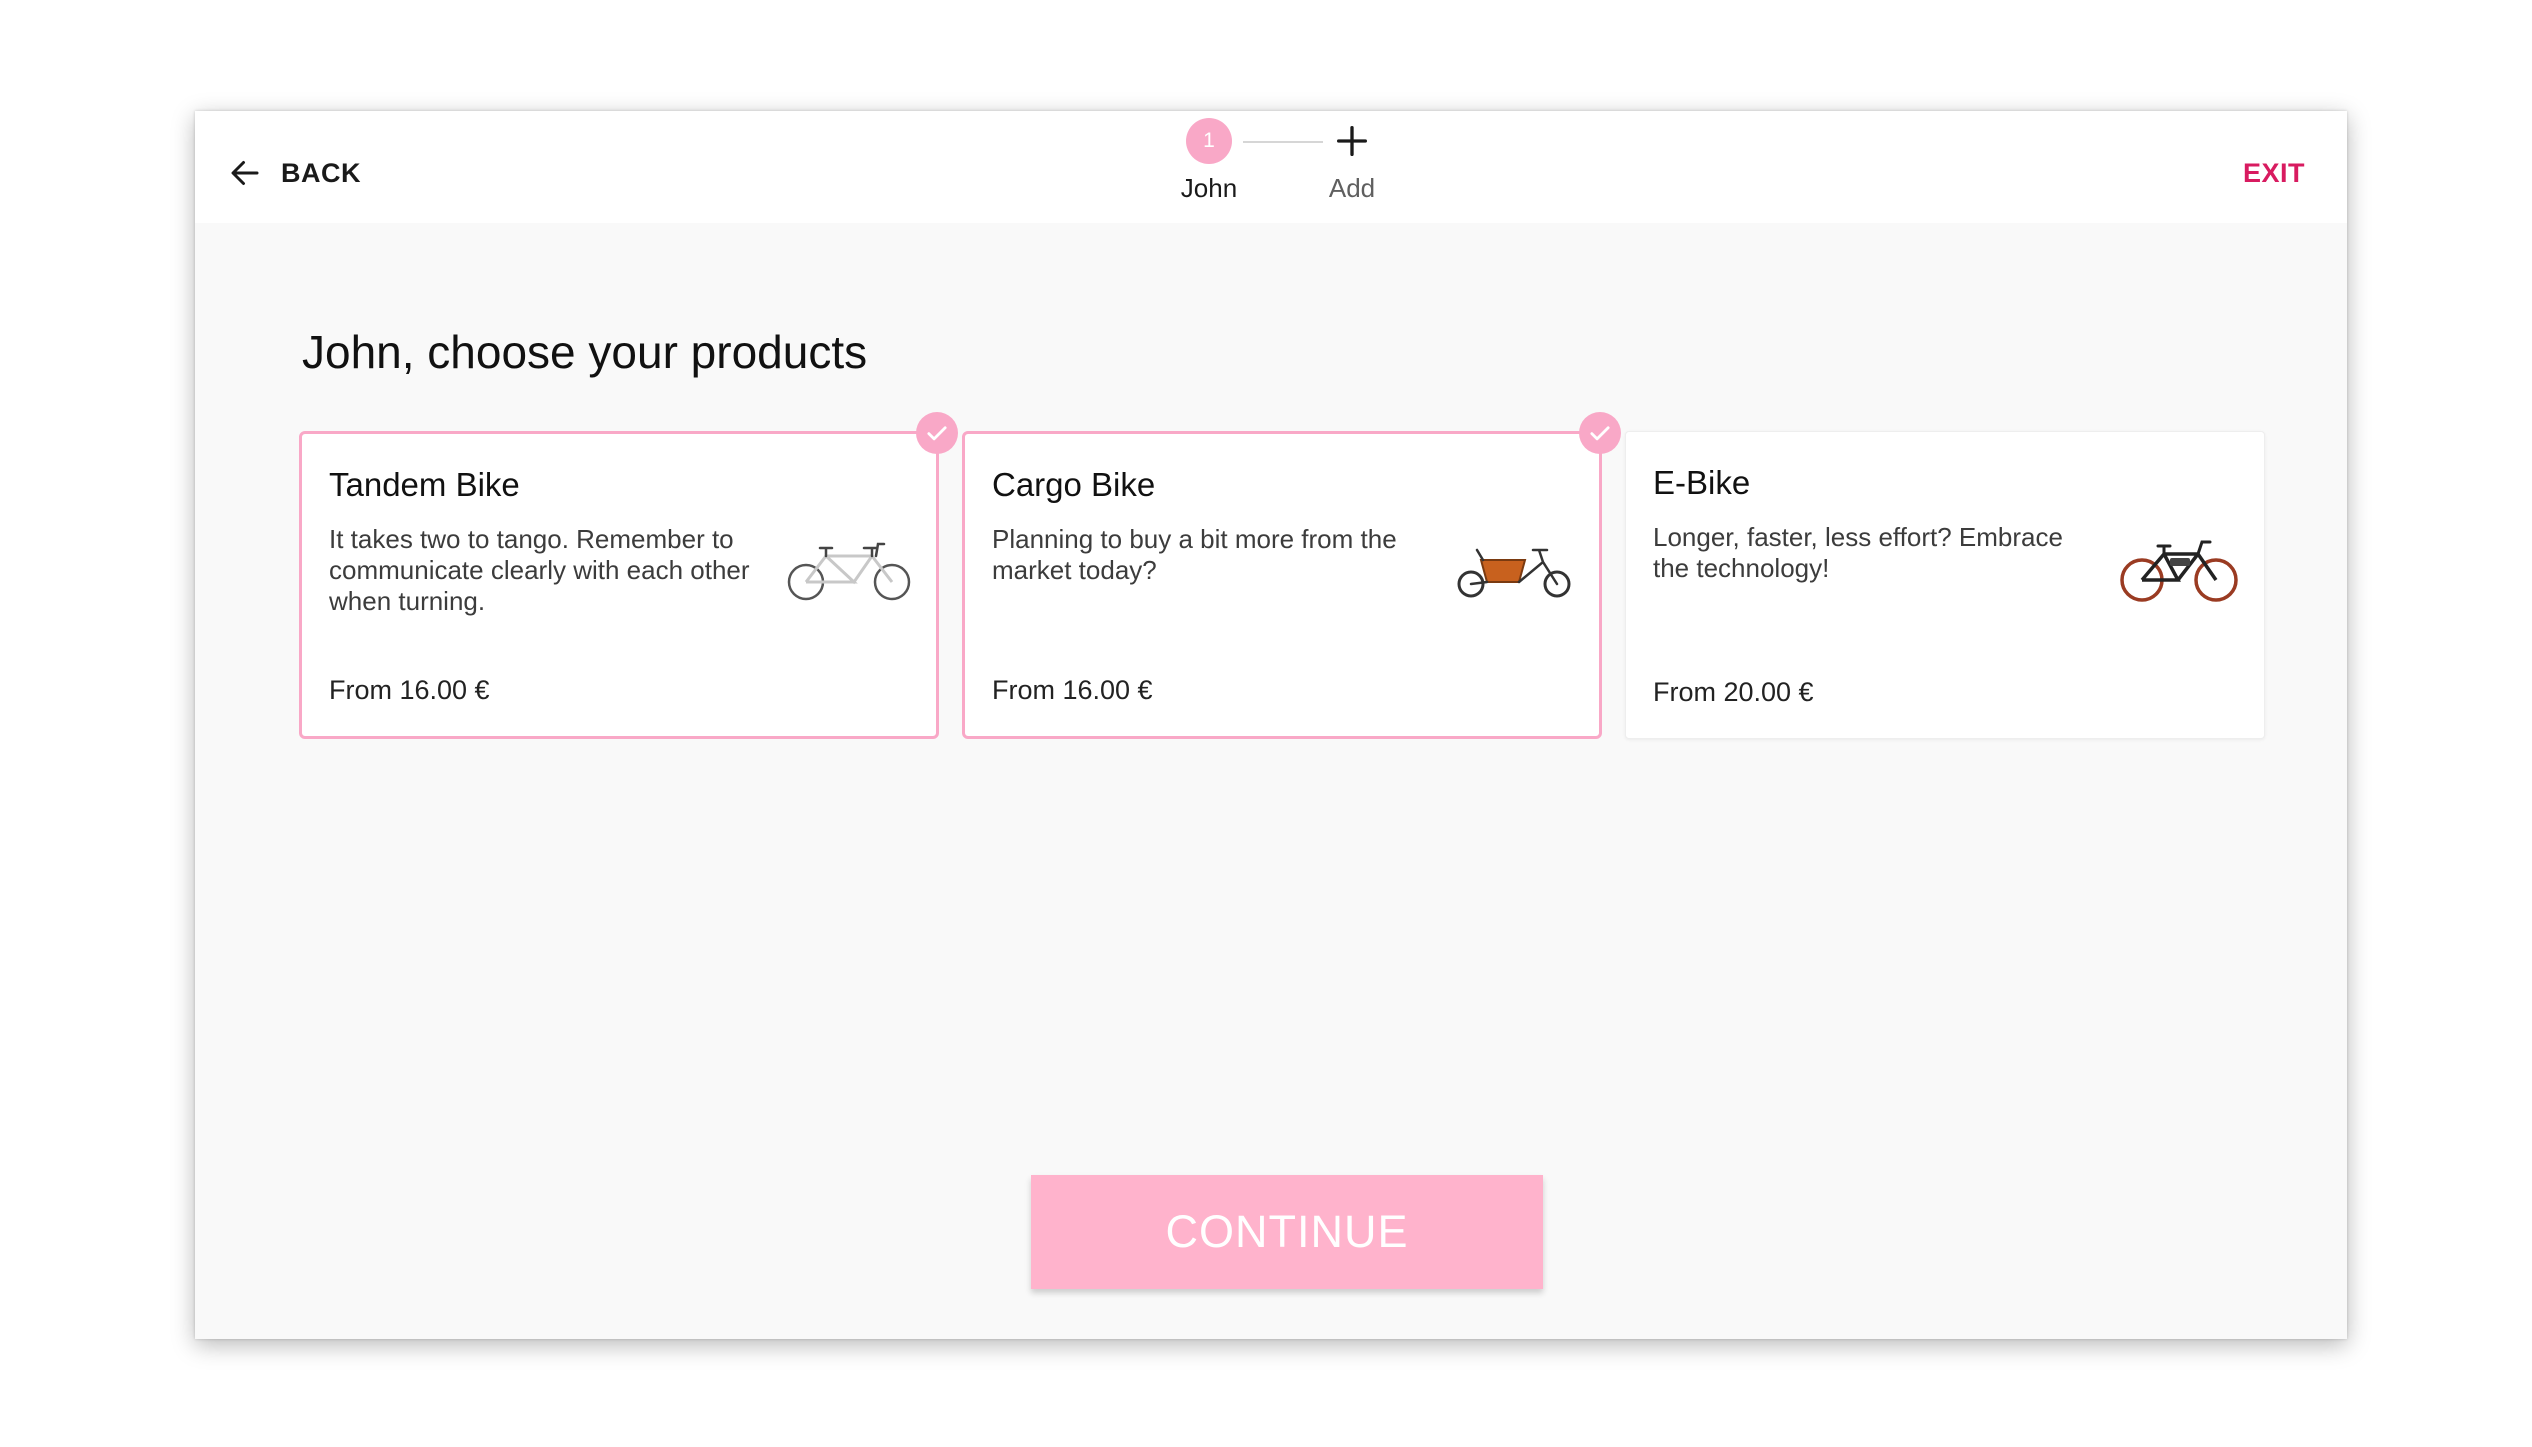  What do you see at coordinates (585, 352) in the screenshot?
I see `page-title: John, choose your products` at bounding box center [585, 352].